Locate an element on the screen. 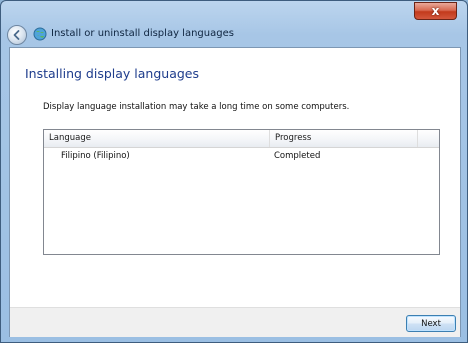 Image resolution: width=468 pixels, height=343 pixels. list-item: Filipino (Filipino) Completed is located at coordinates (241, 156).